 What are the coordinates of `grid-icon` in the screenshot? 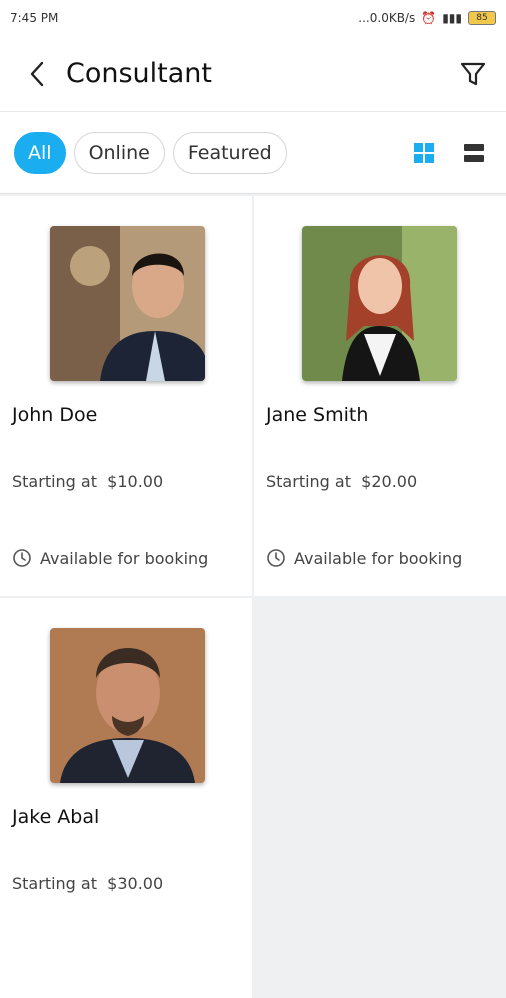 It's located at (424, 152).